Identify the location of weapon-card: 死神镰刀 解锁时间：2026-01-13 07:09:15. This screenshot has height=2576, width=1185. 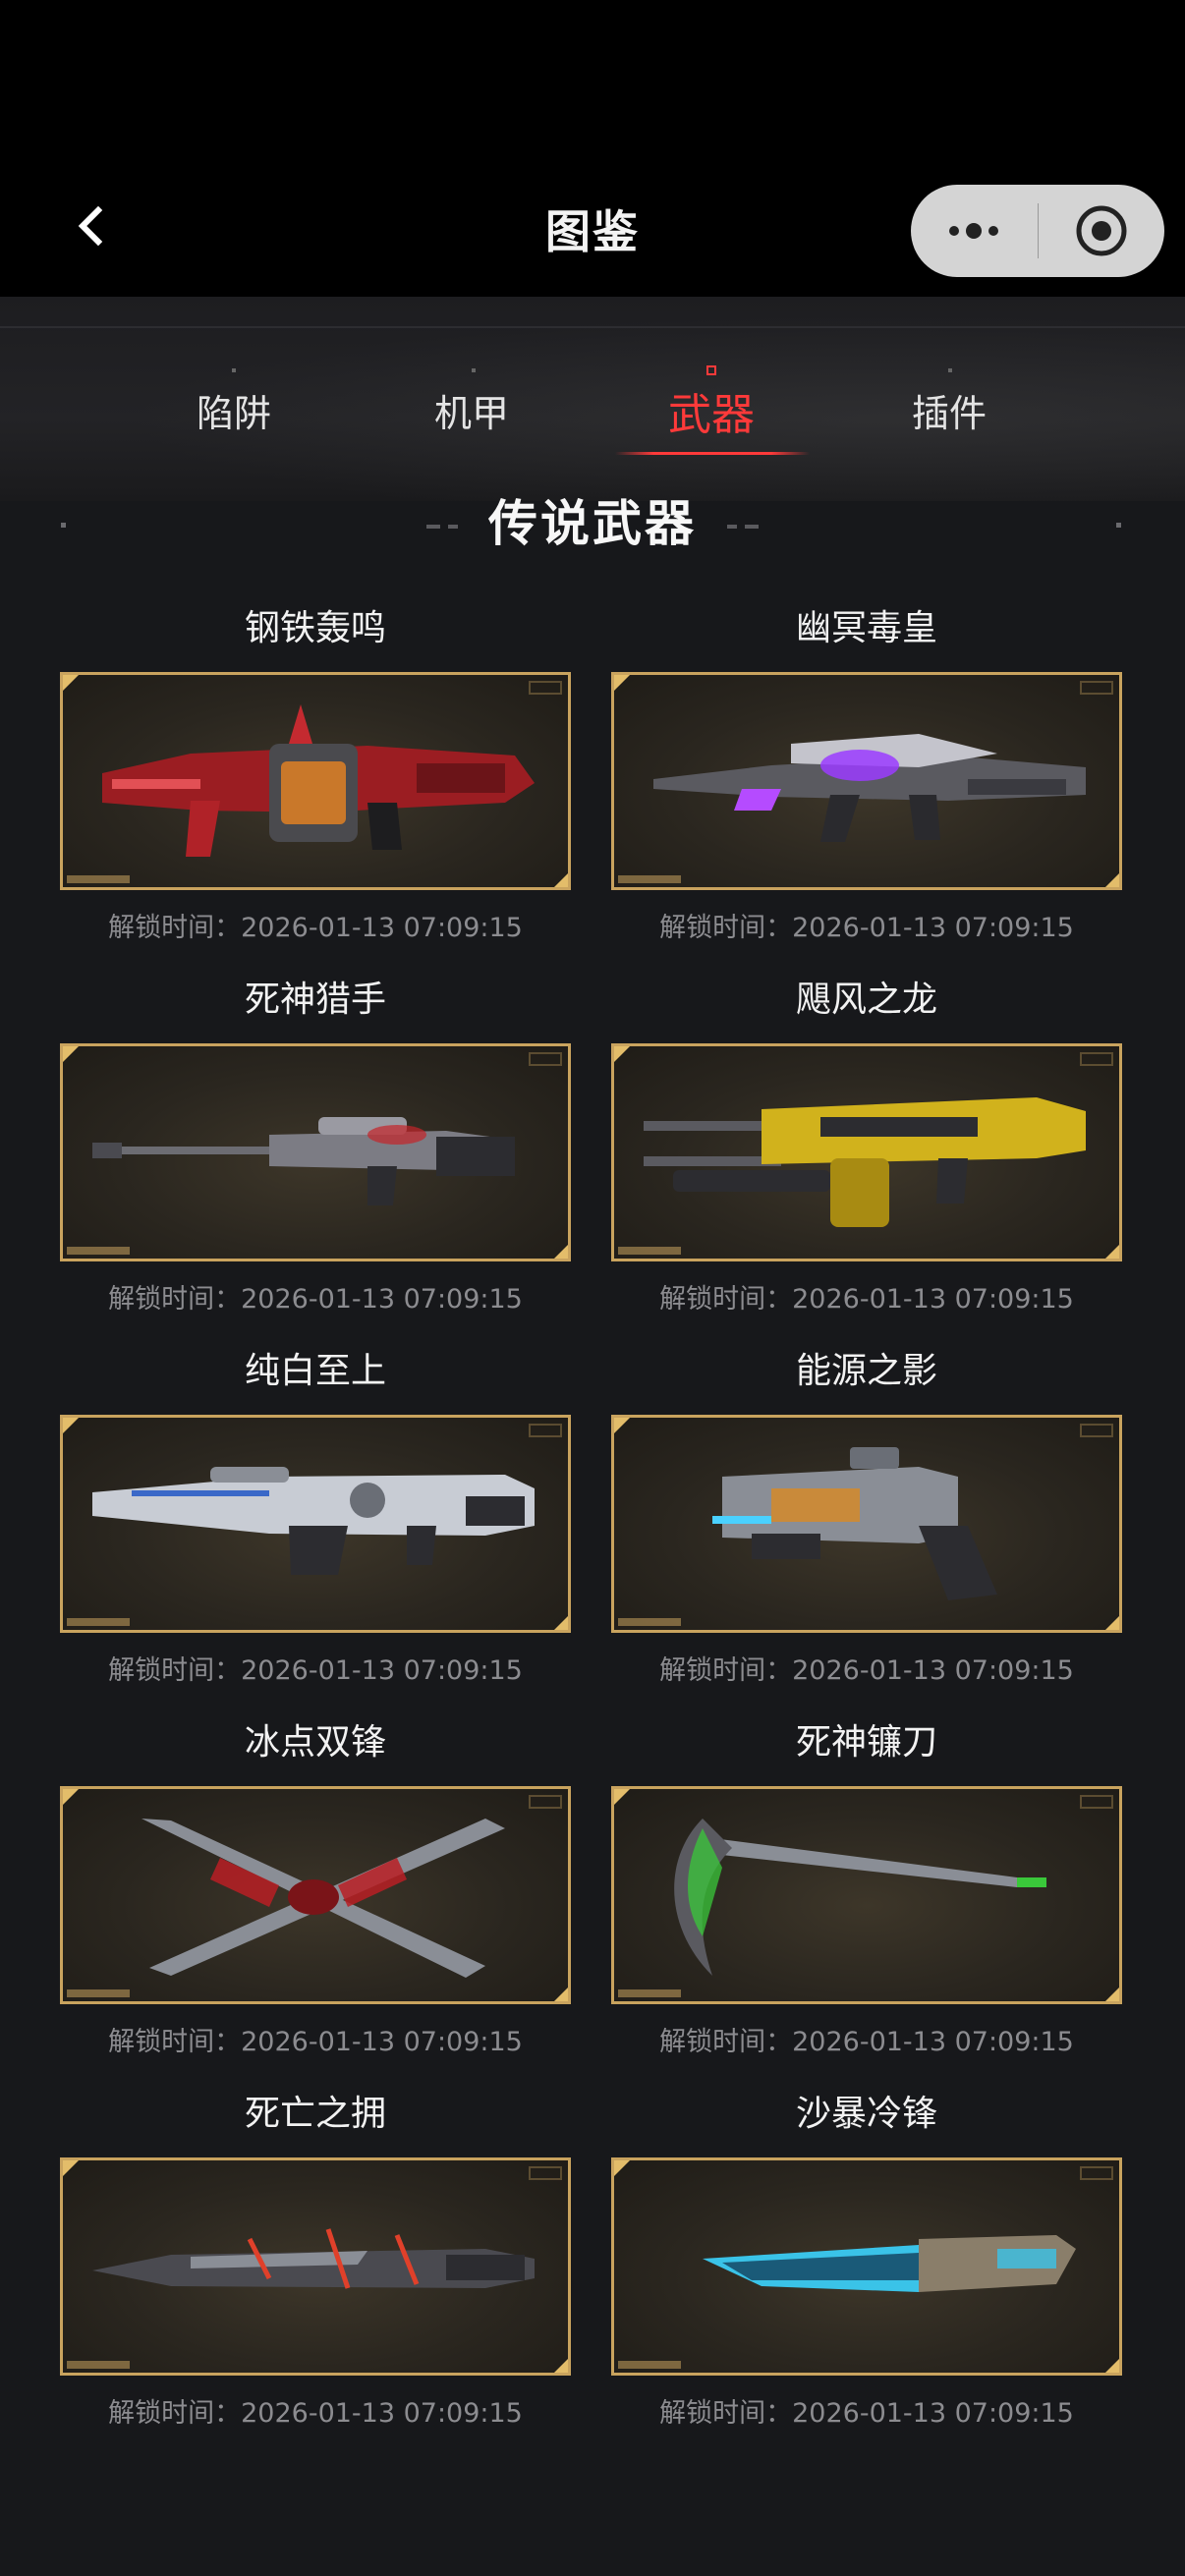
(867, 1899).